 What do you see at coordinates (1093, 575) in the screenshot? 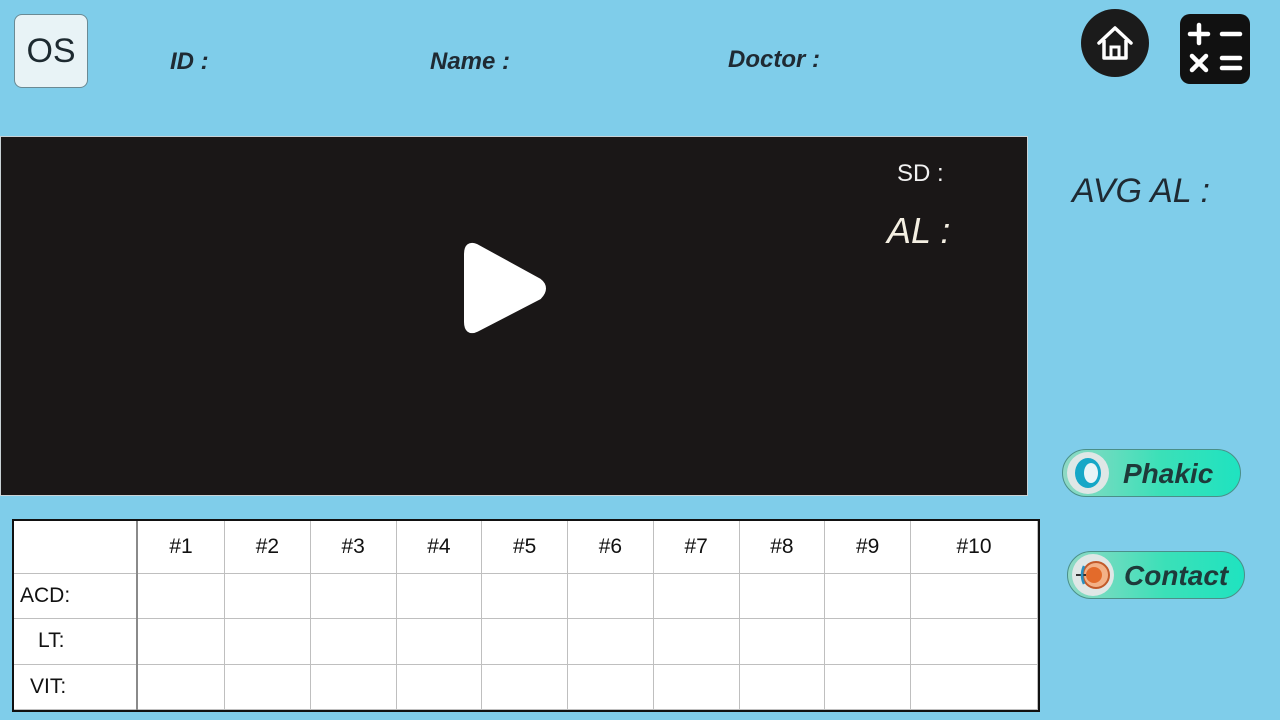
I see `eye-icon` at bounding box center [1093, 575].